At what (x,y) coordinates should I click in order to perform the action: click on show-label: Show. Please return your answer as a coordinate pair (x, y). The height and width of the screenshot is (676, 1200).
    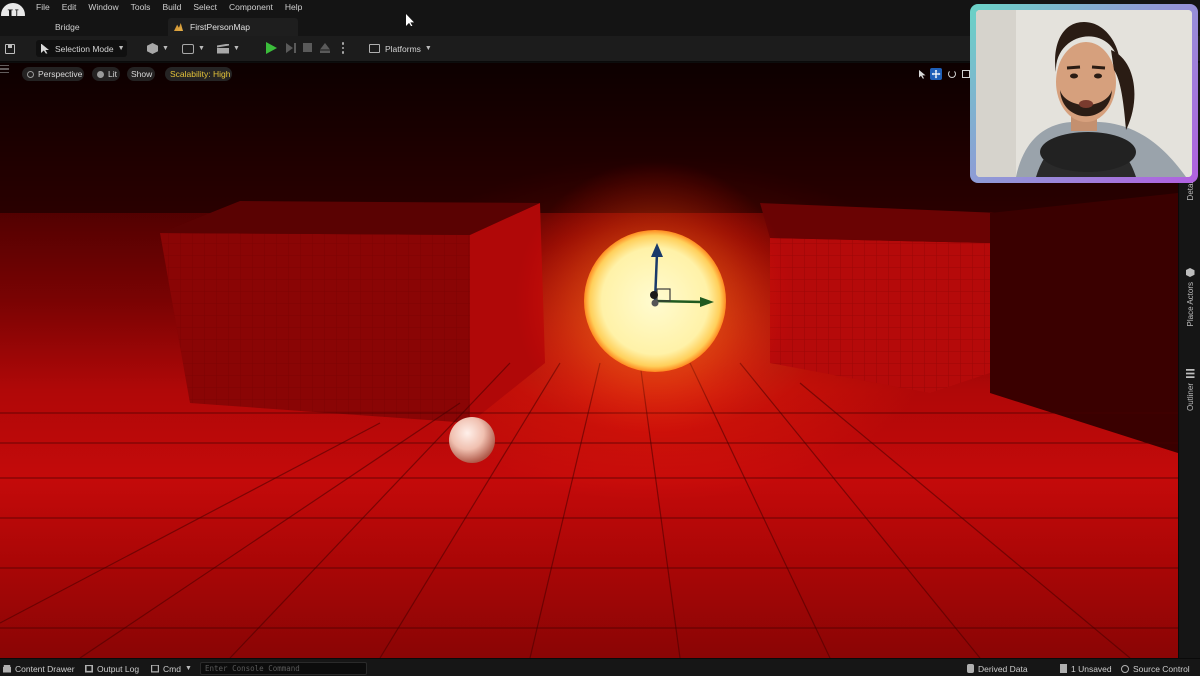
    Looking at the image, I should click on (142, 74).